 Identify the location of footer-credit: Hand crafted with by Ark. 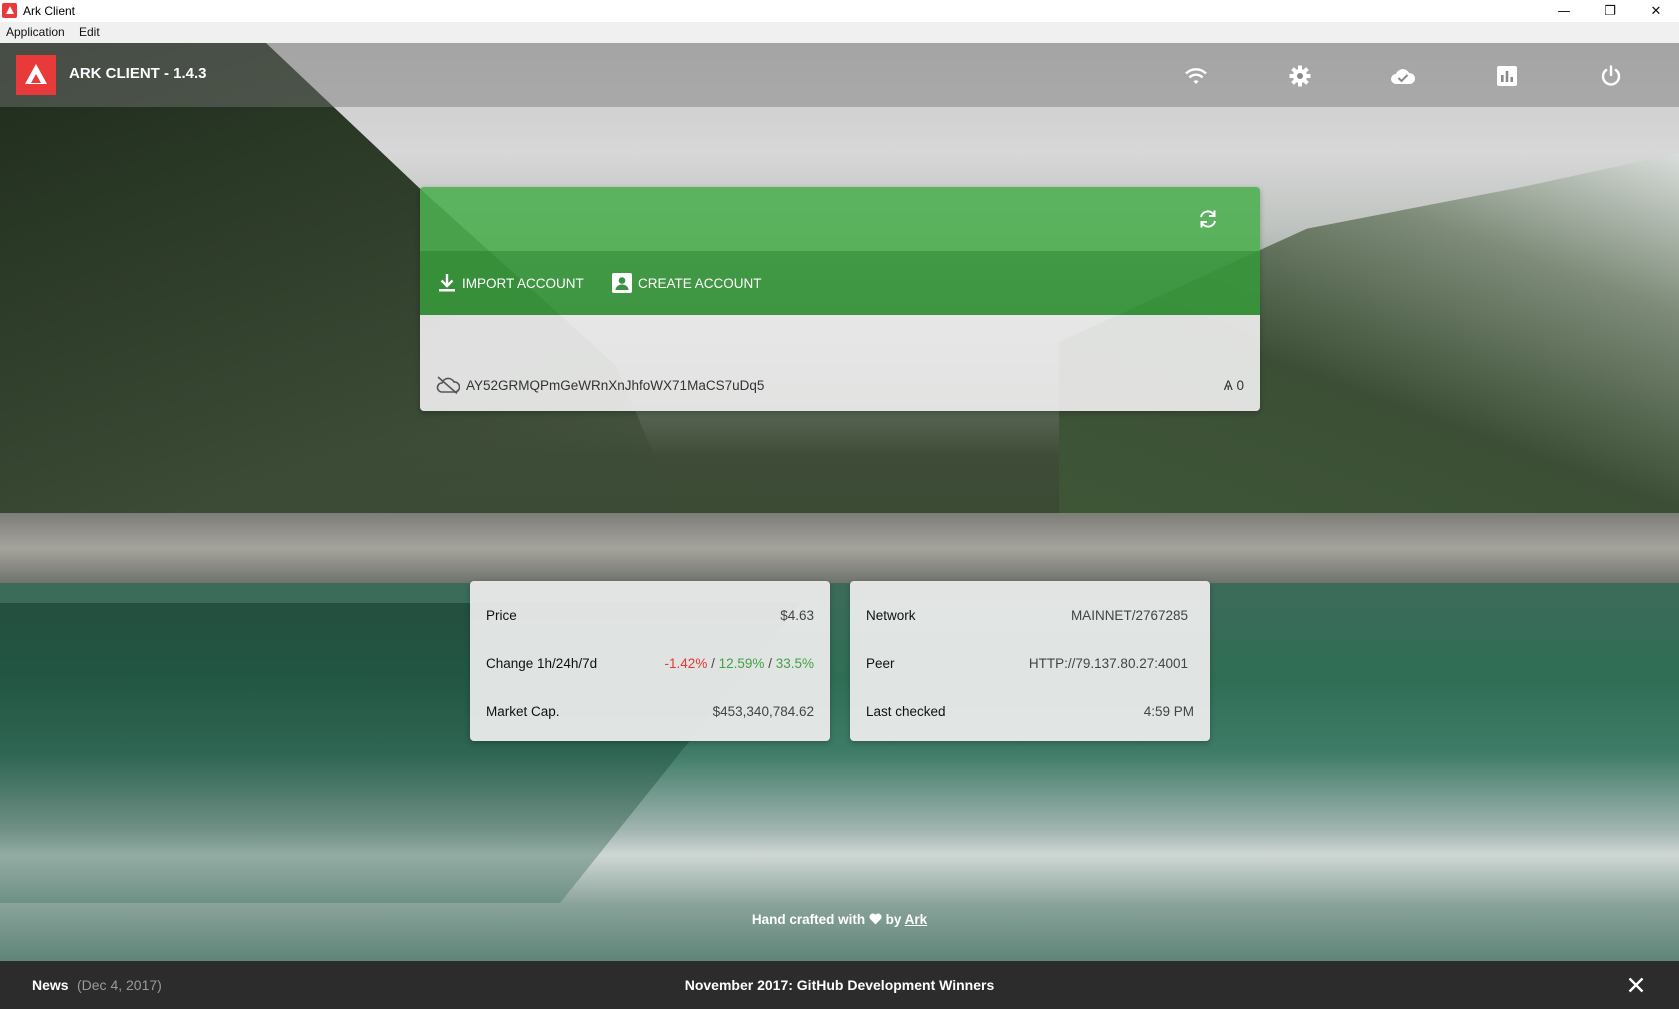
(839, 919).